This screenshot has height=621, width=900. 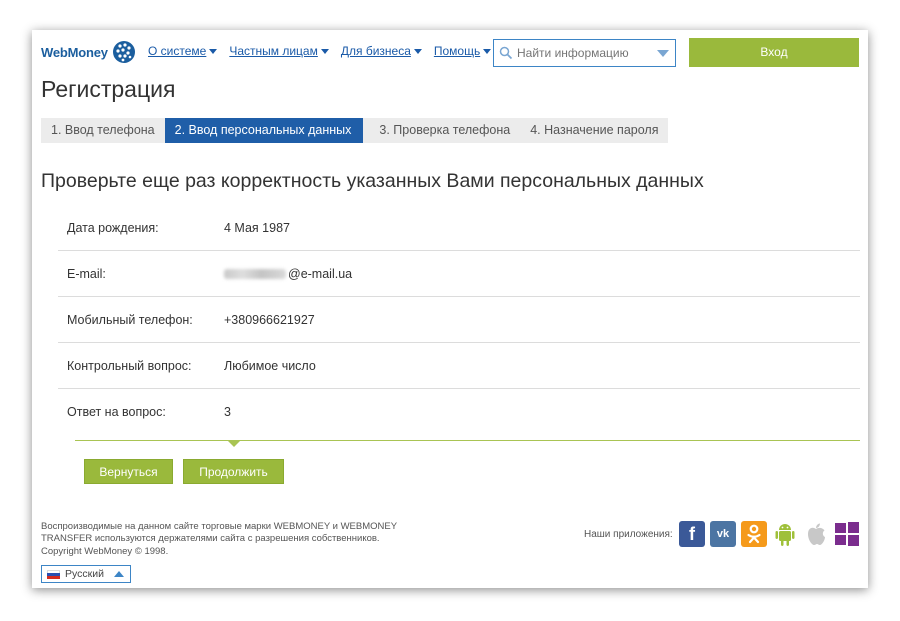 What do you see at coordinates (74, 52) in the screenshot?
I see `logo-text: WebMoney` at bounding box center [74, 52].